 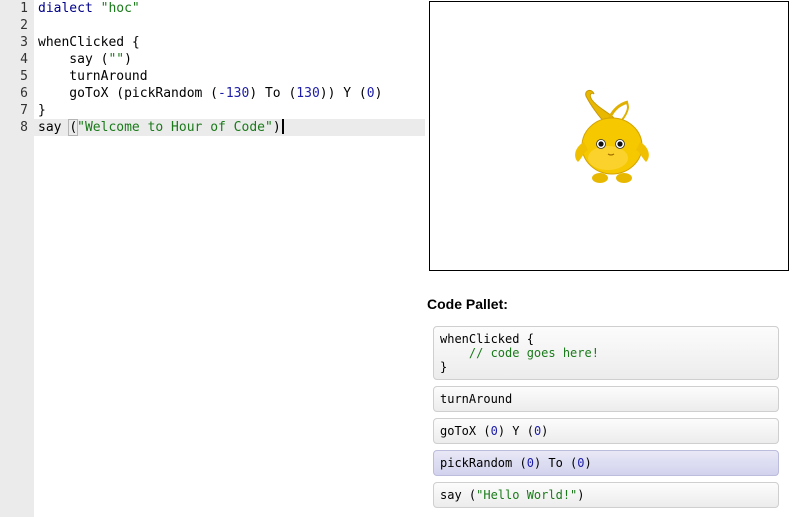 I want to click on code-line: 8 say ("Welcome to Hour of Code"), so click(x=212, y=127).